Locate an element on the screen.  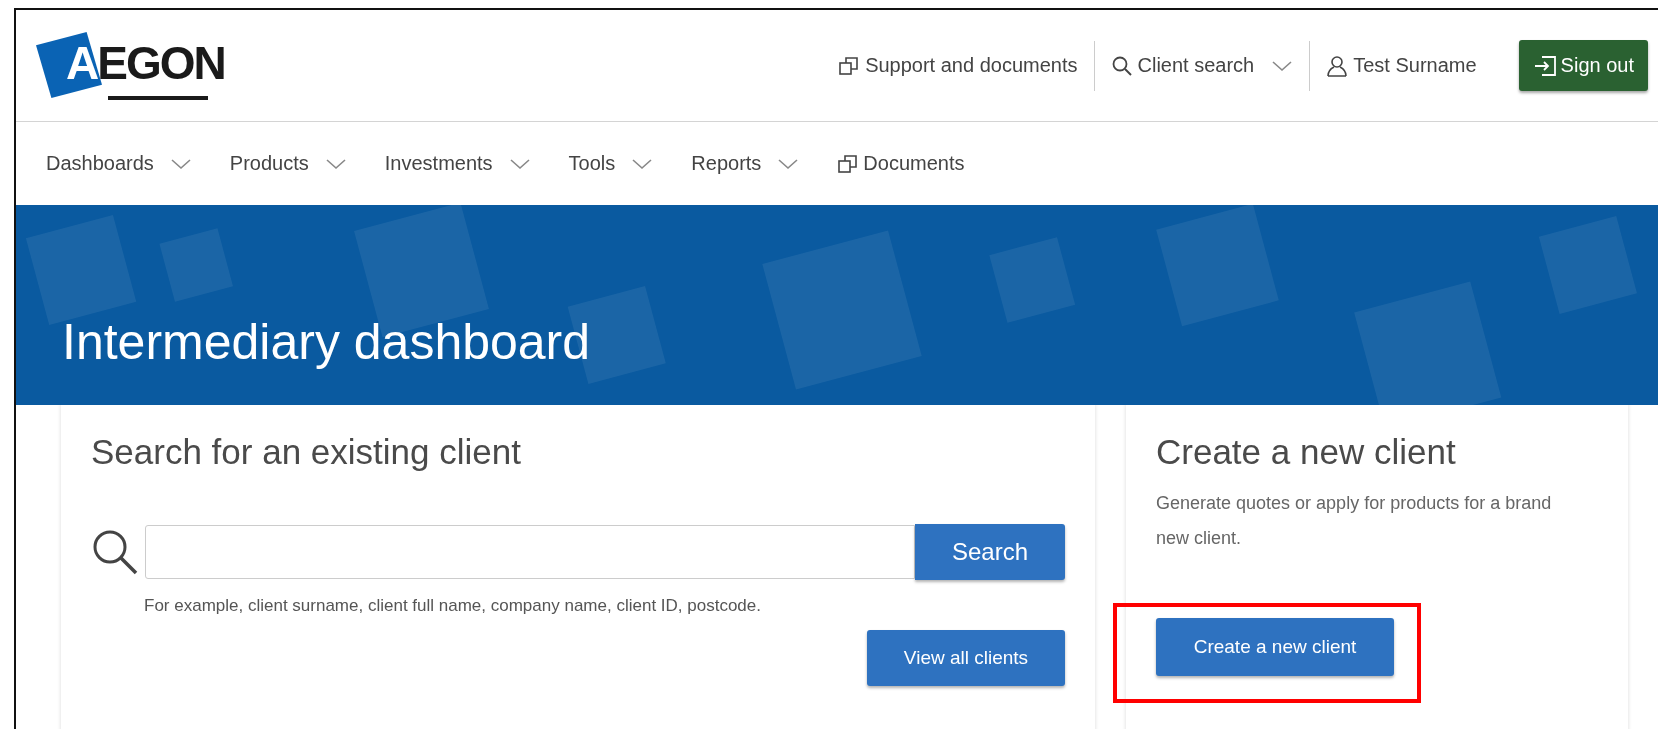
logo-text: AEGON is located at coordinates (145, 62).